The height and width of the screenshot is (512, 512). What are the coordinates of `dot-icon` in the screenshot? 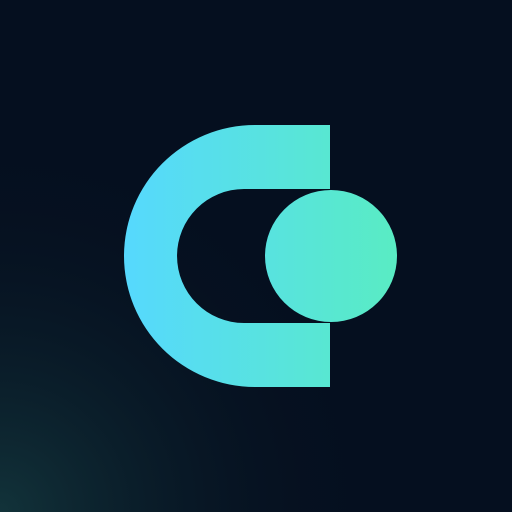 It's located at (331, 256).